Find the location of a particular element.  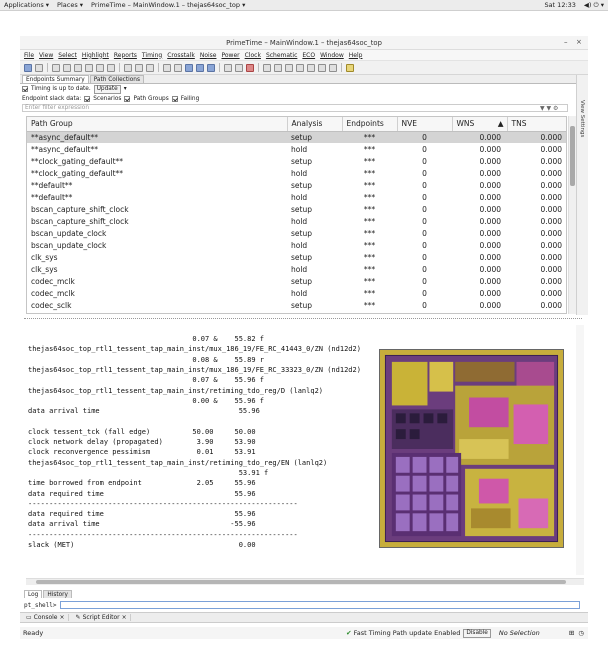

open-icon is located at coordinates (28, 67).